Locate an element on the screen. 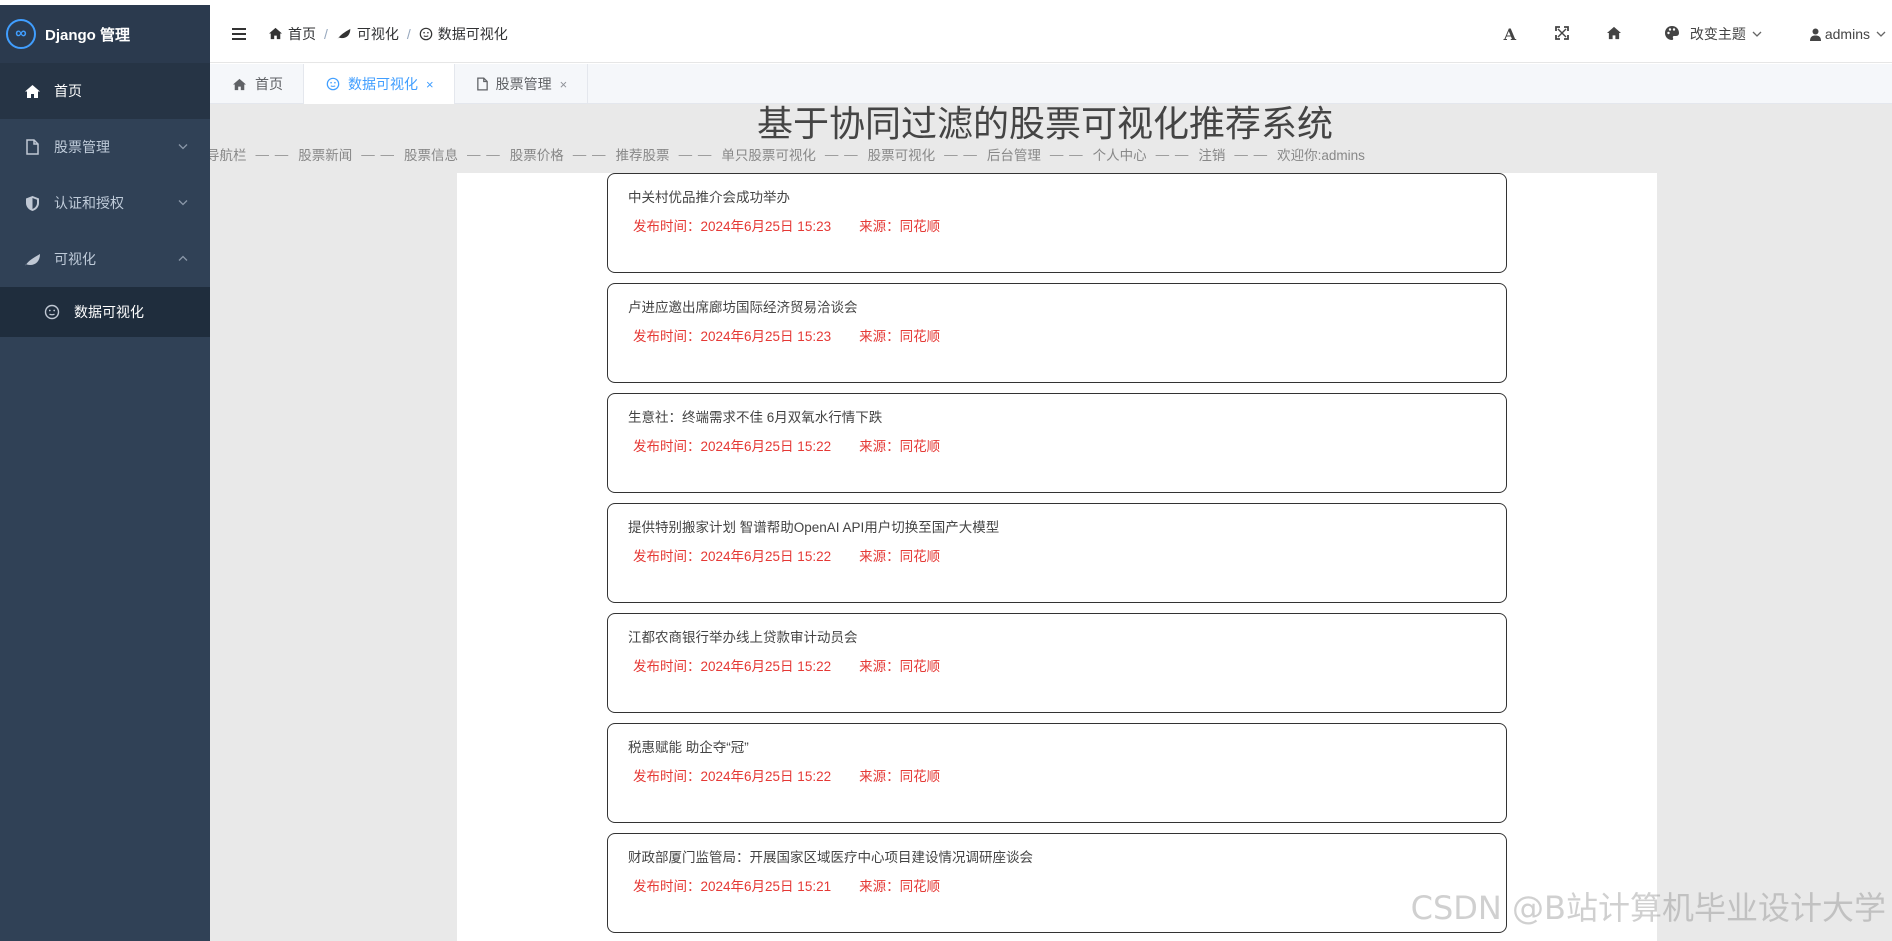  sidebar-item-label: 可视化 is located at coordinates (75, 259).